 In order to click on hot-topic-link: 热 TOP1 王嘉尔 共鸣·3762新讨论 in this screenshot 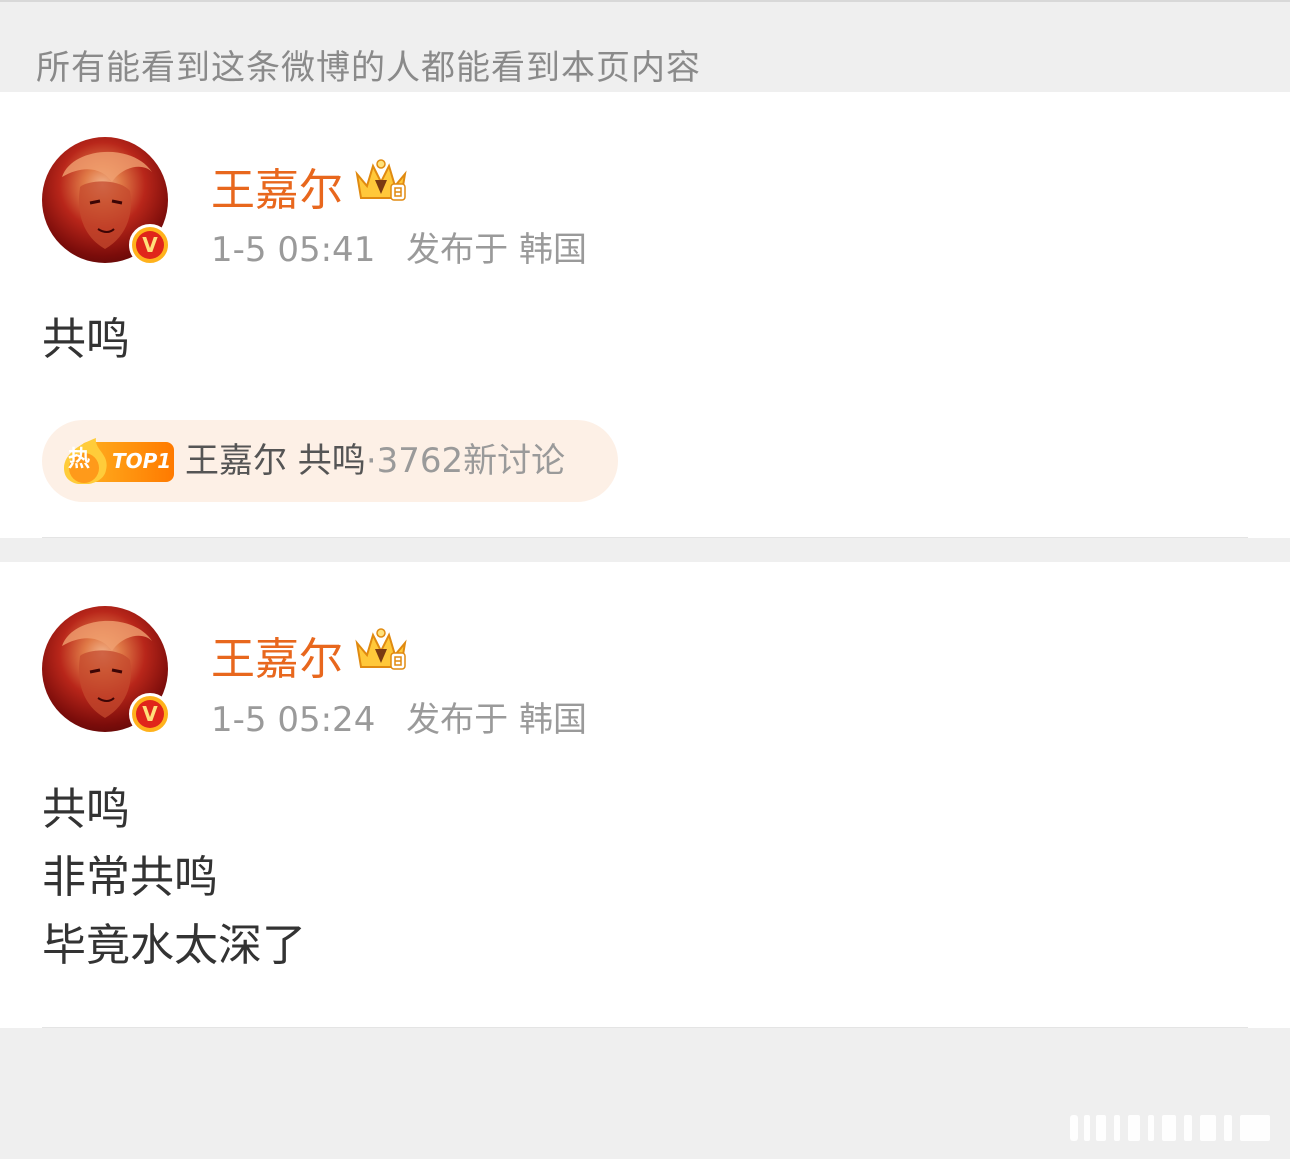, I will do `click(330, 461)`.